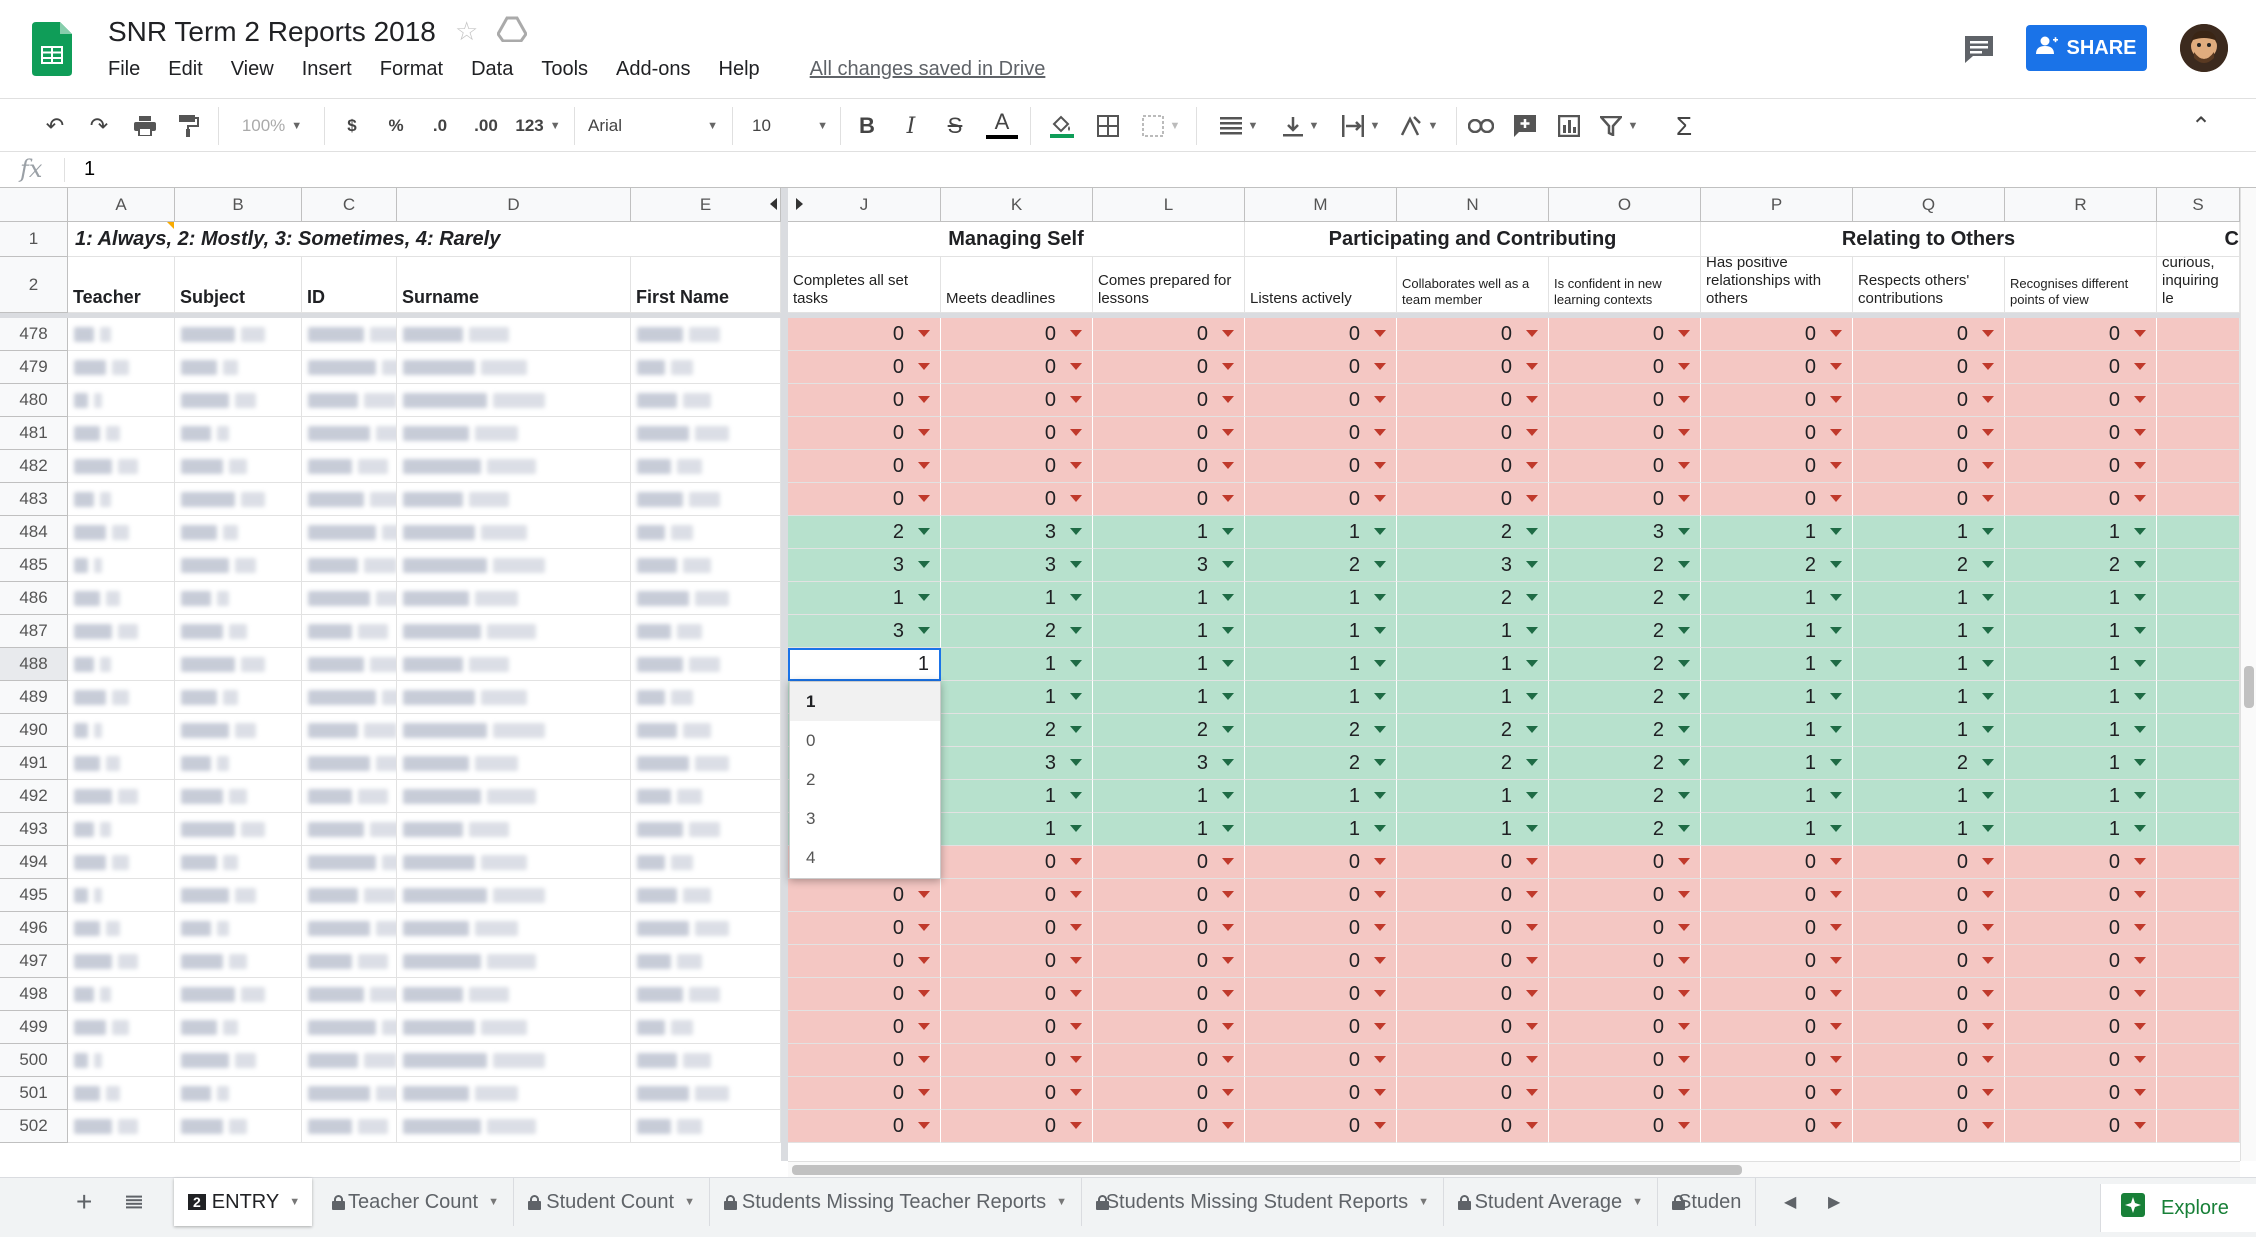 The height and width of the screenshot is (1237, 2256). Describe the element at coordinates (1777, 205) in the screenshot. I see `column-header-P: P` at that location.